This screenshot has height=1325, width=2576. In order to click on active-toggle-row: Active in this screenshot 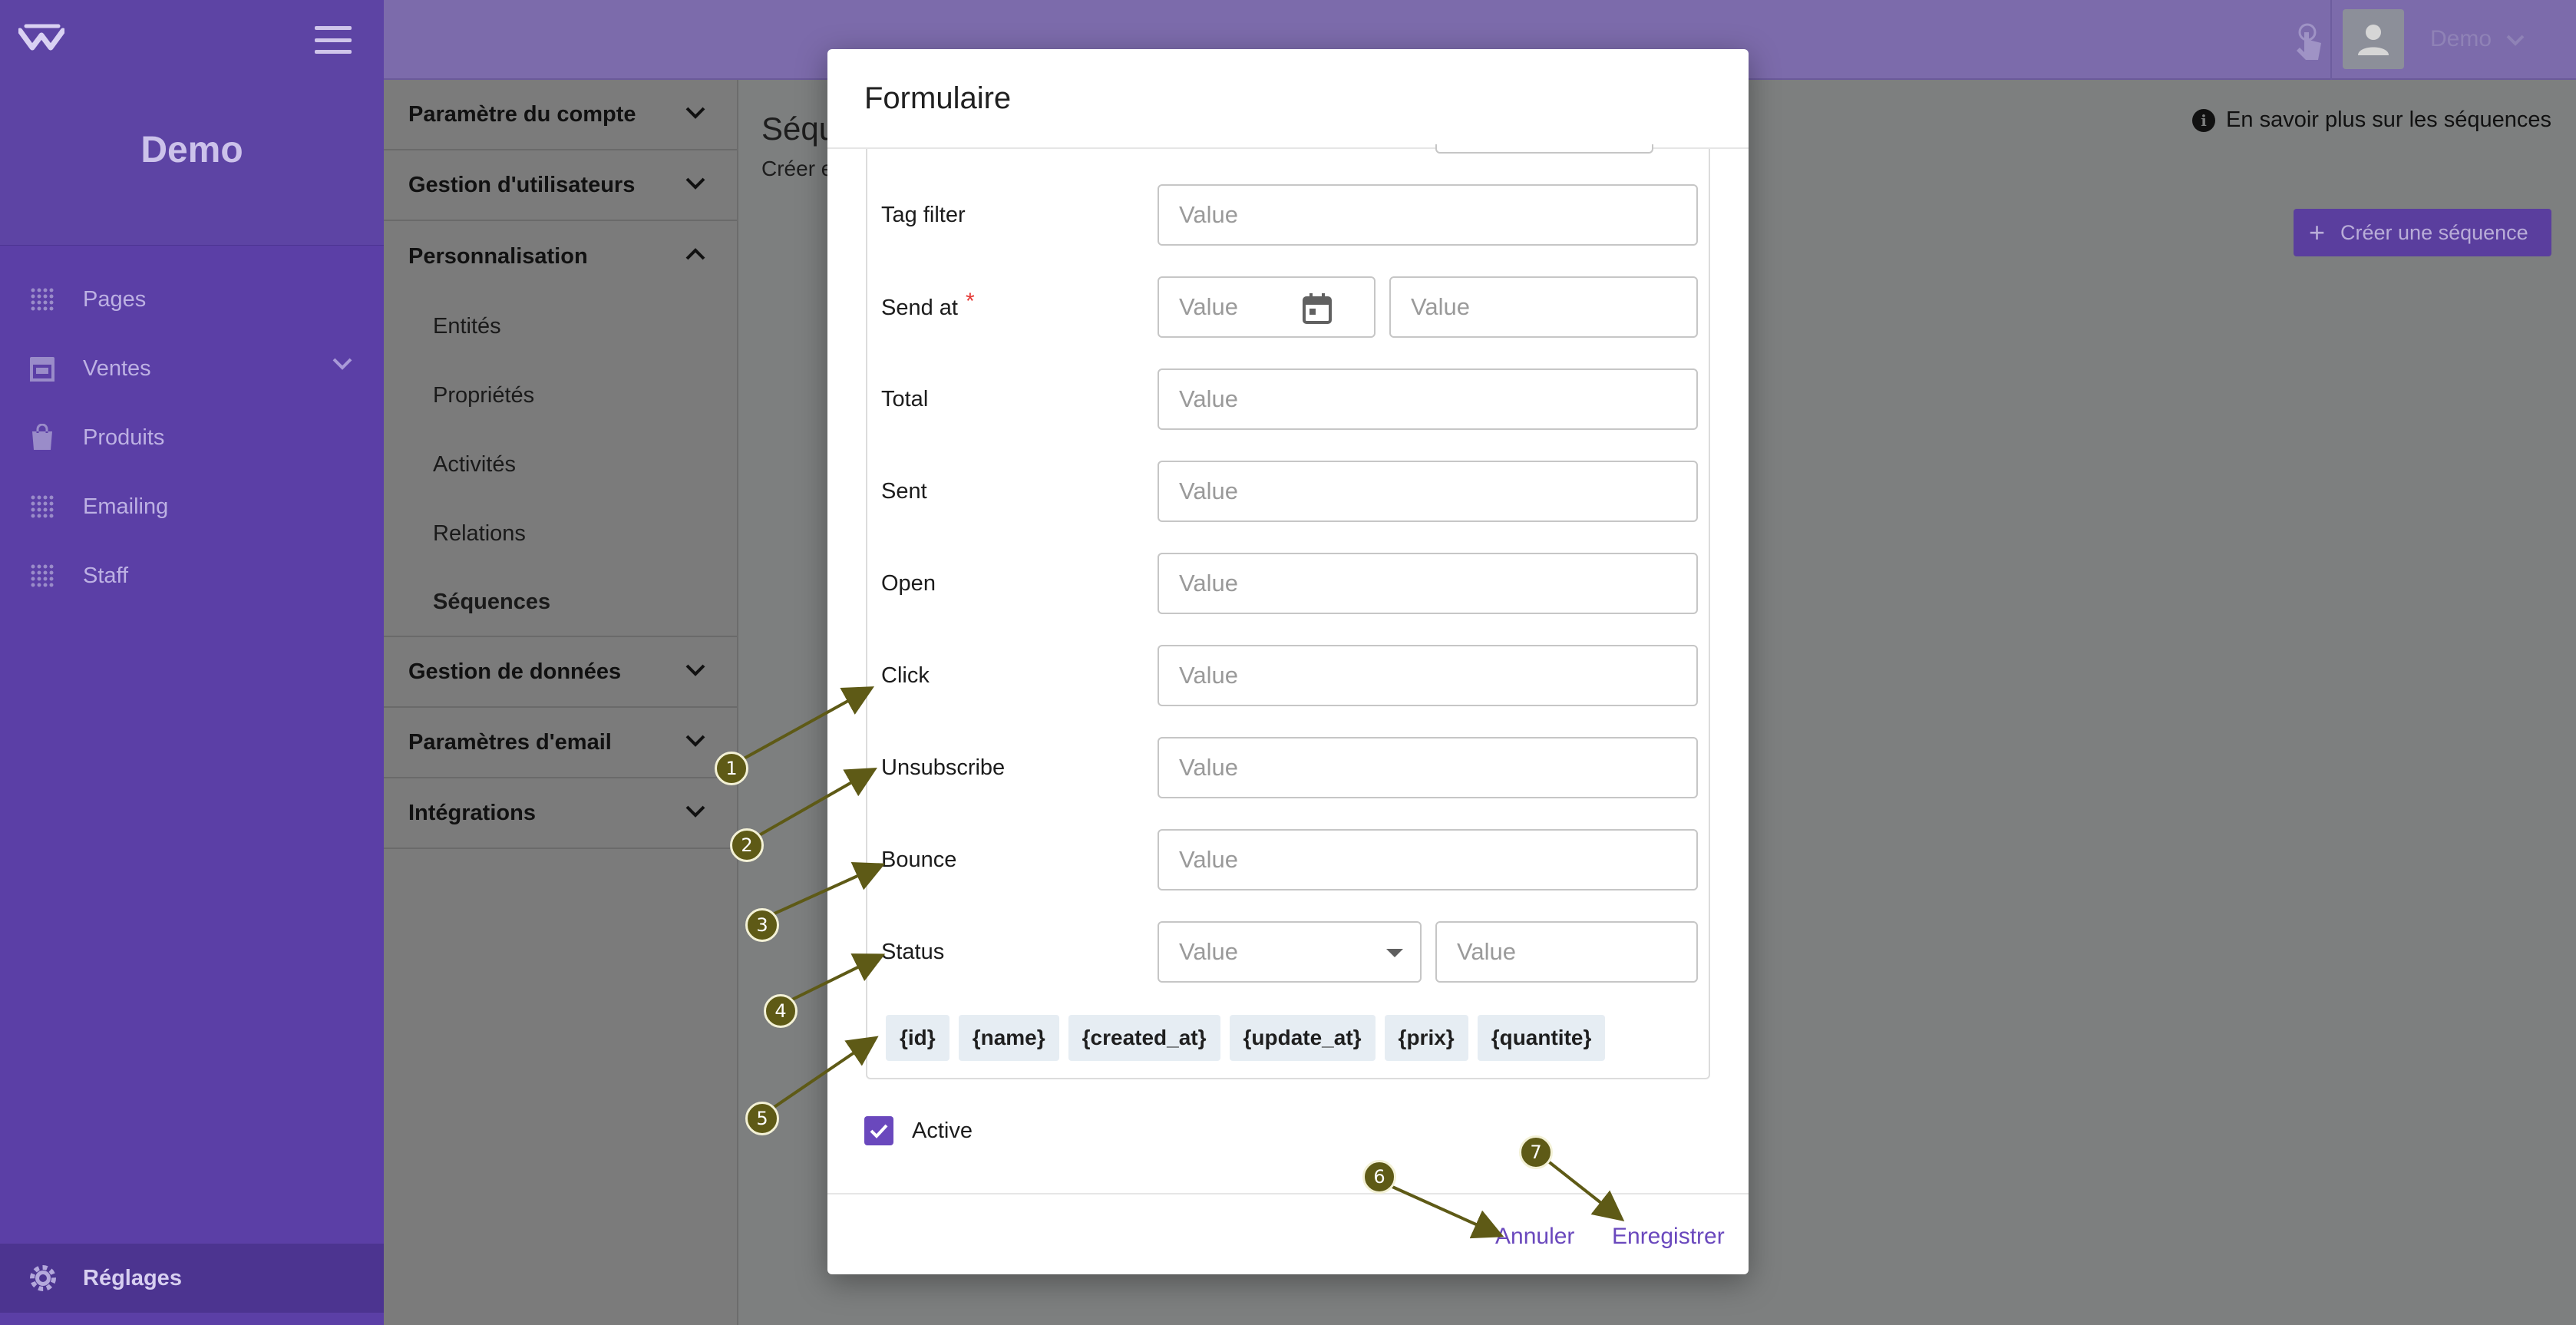, I will do `click(918, 1130)`.